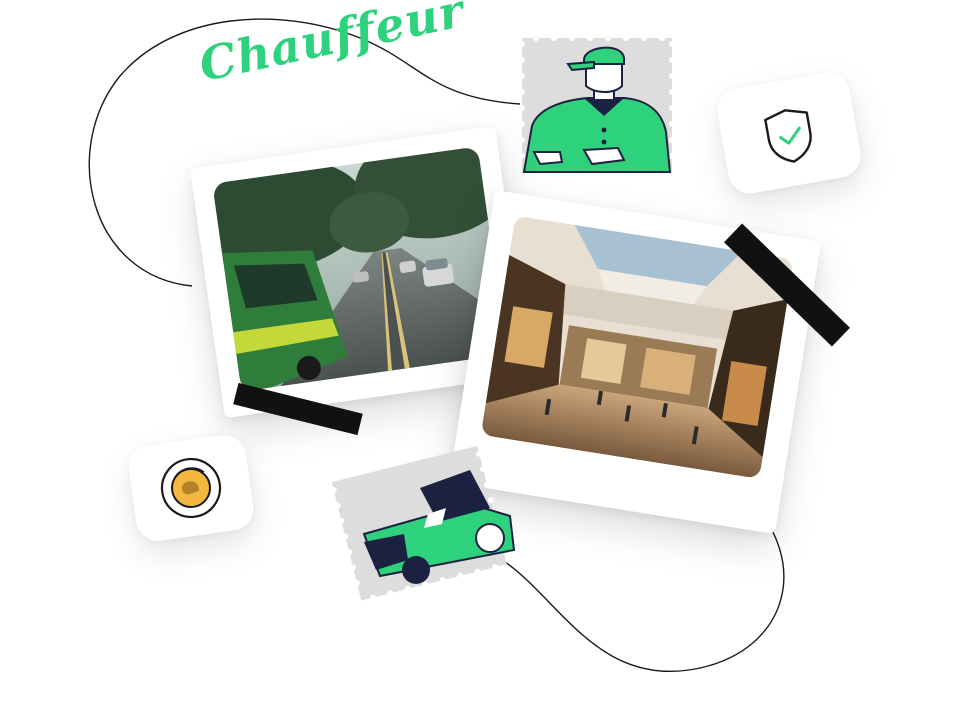 The height and width of the screenshot is (707, 968). I want to click on street-photo, so click(359, 269).